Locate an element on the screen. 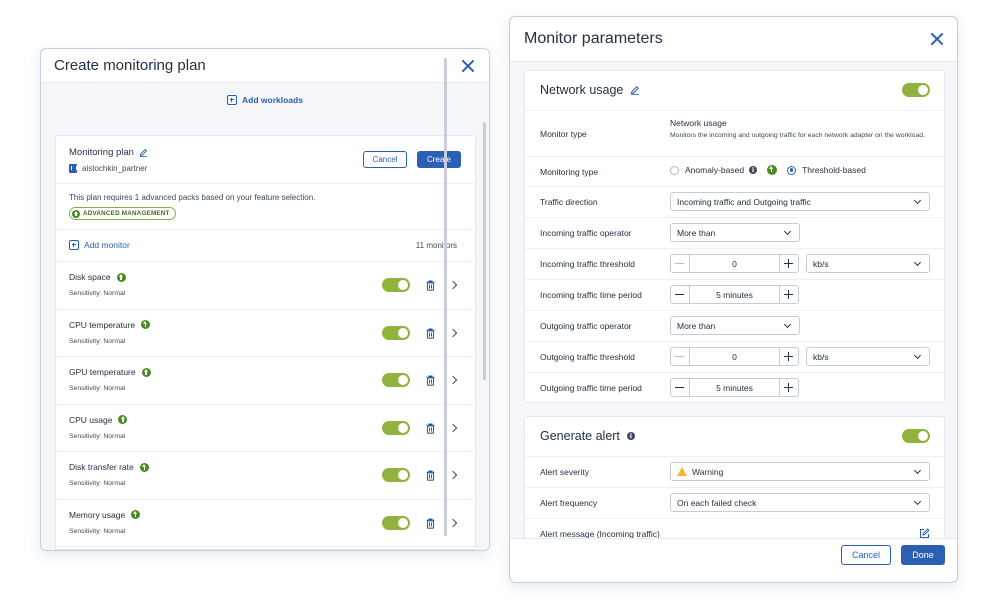 This screenshot has height=600, width=1000. incoming-unit-select: kb/s is located at coordinates (868, 263).